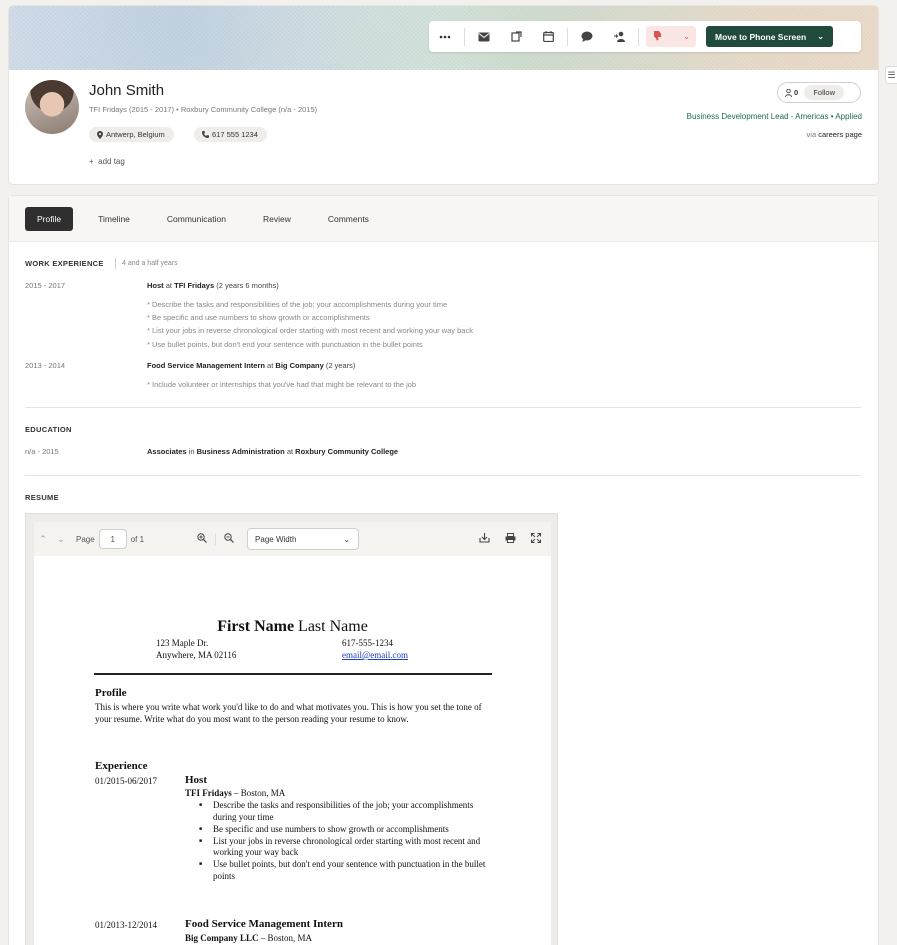 This screenshot has width=897, height=945. I want to click on resume-contact: 617-555-1234 email@email.com, so click(375, 649).